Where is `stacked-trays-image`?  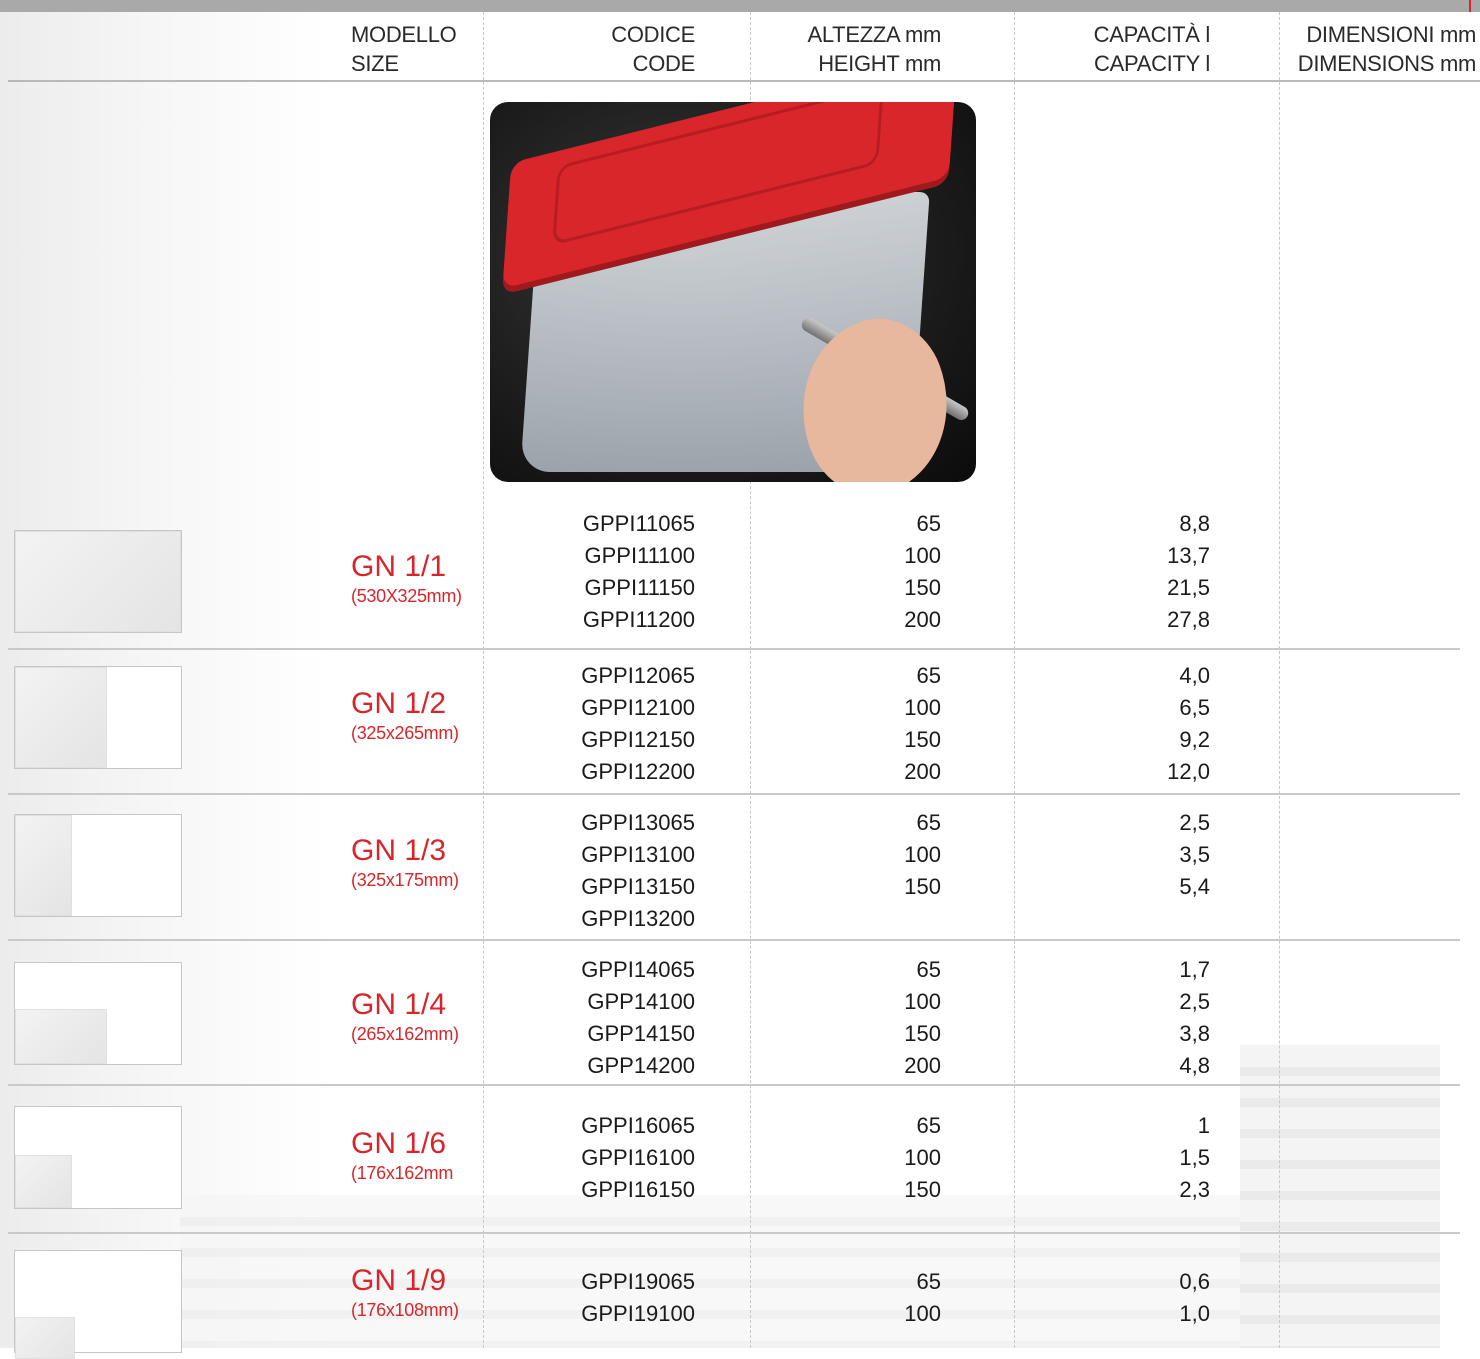 stacked-trays-image is located at coordinates (1340, 1196).